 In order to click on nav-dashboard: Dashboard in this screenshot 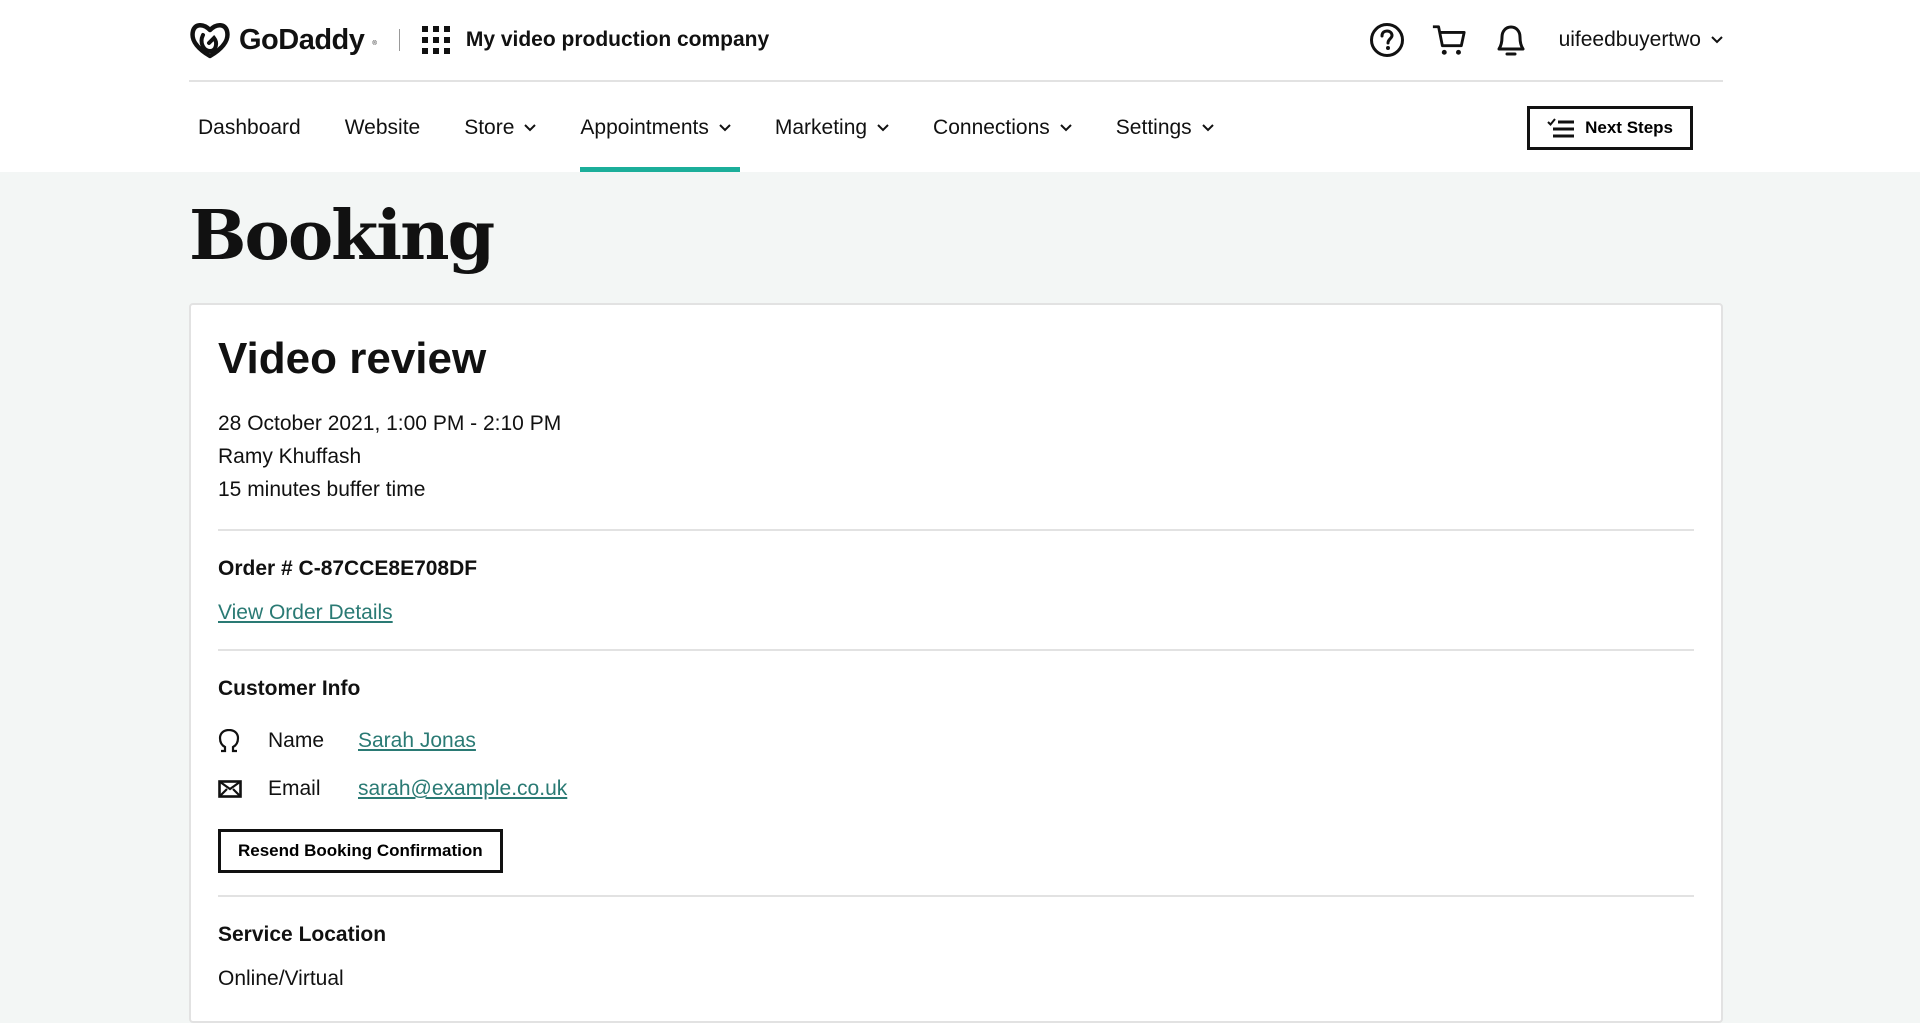, I will do `click(249, 128)`.